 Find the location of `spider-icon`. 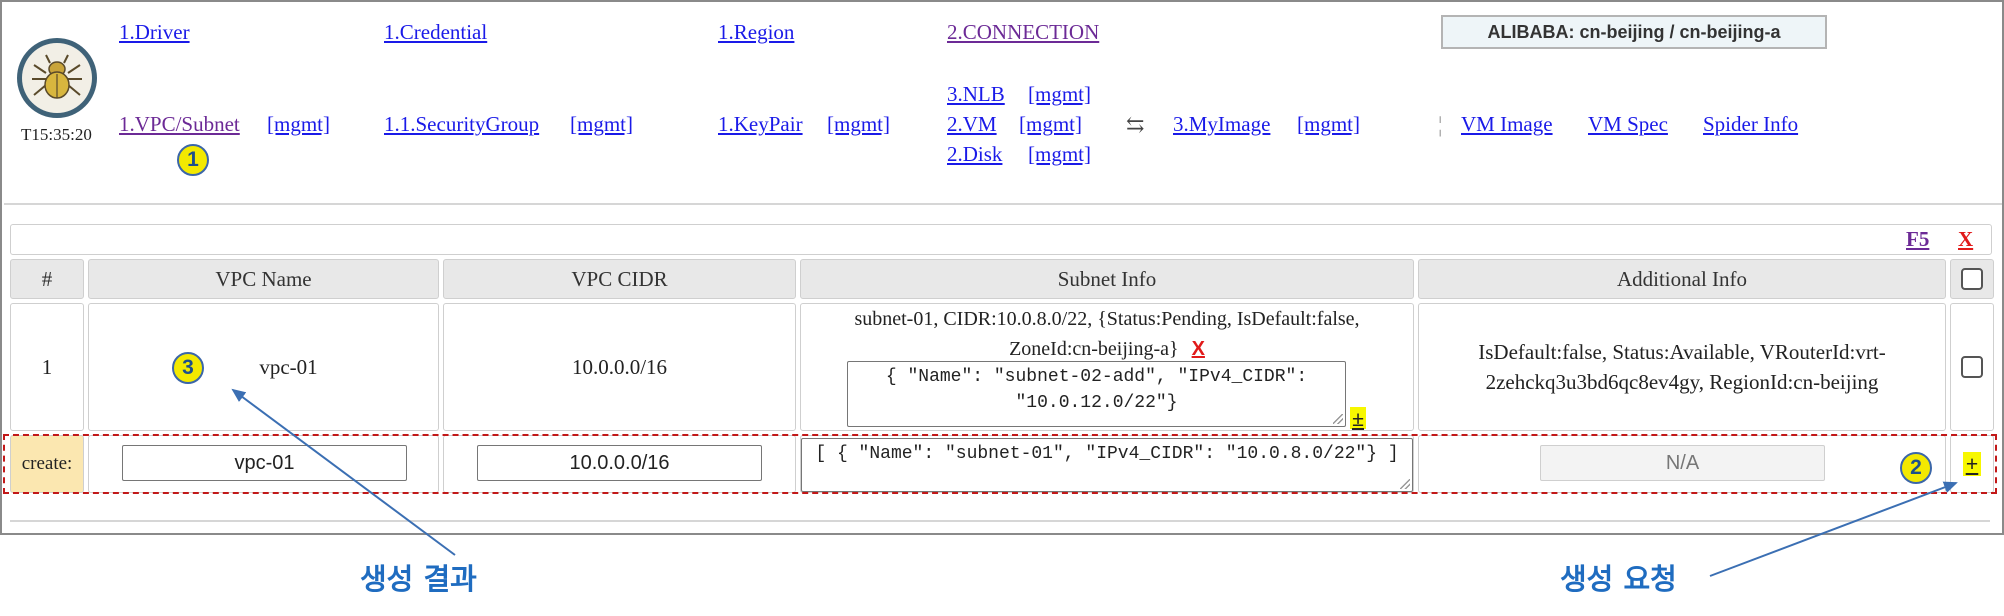

spider-icon is located at coordinates (57, 78).